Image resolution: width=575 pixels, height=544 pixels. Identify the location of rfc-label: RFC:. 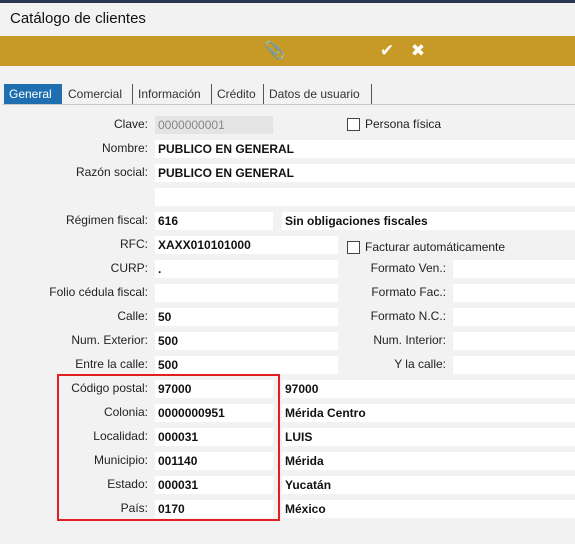
(134, 244).